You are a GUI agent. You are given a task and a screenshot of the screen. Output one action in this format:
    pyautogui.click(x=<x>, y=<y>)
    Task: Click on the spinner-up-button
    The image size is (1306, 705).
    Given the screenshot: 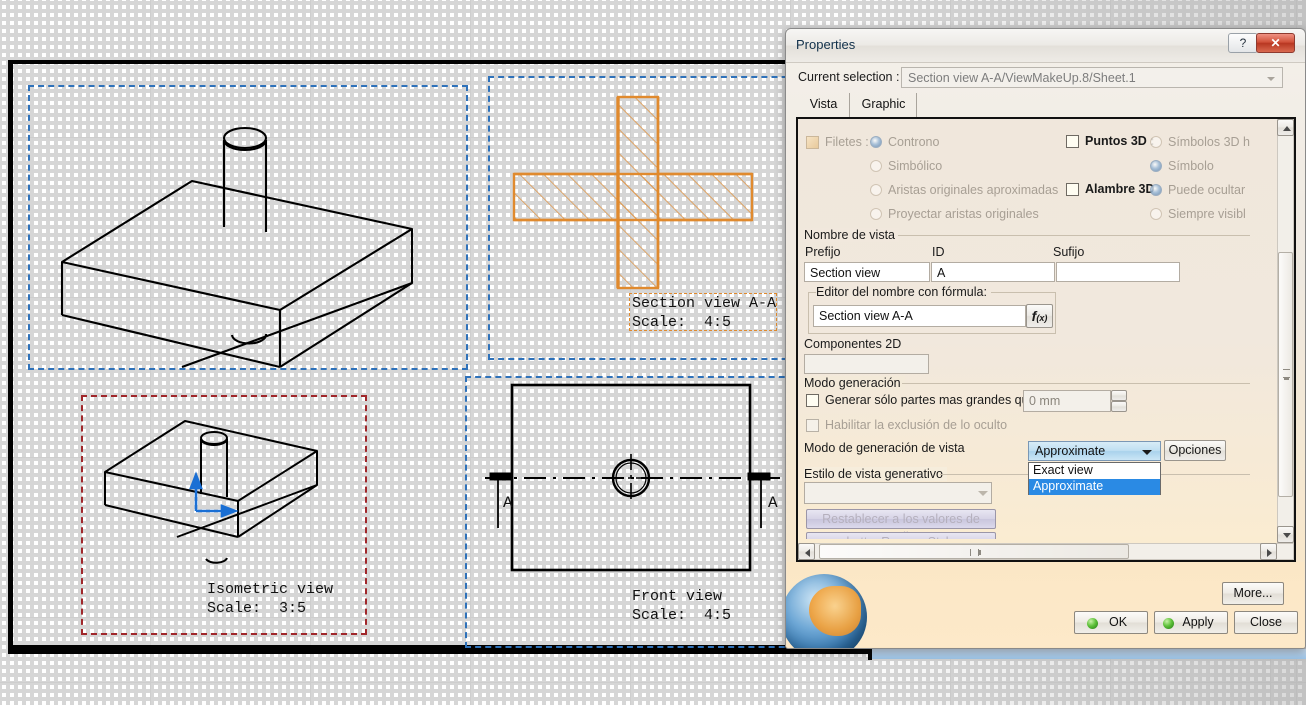 What is the action you would take?
    pyautogui.click(x=1119, y=395)
    